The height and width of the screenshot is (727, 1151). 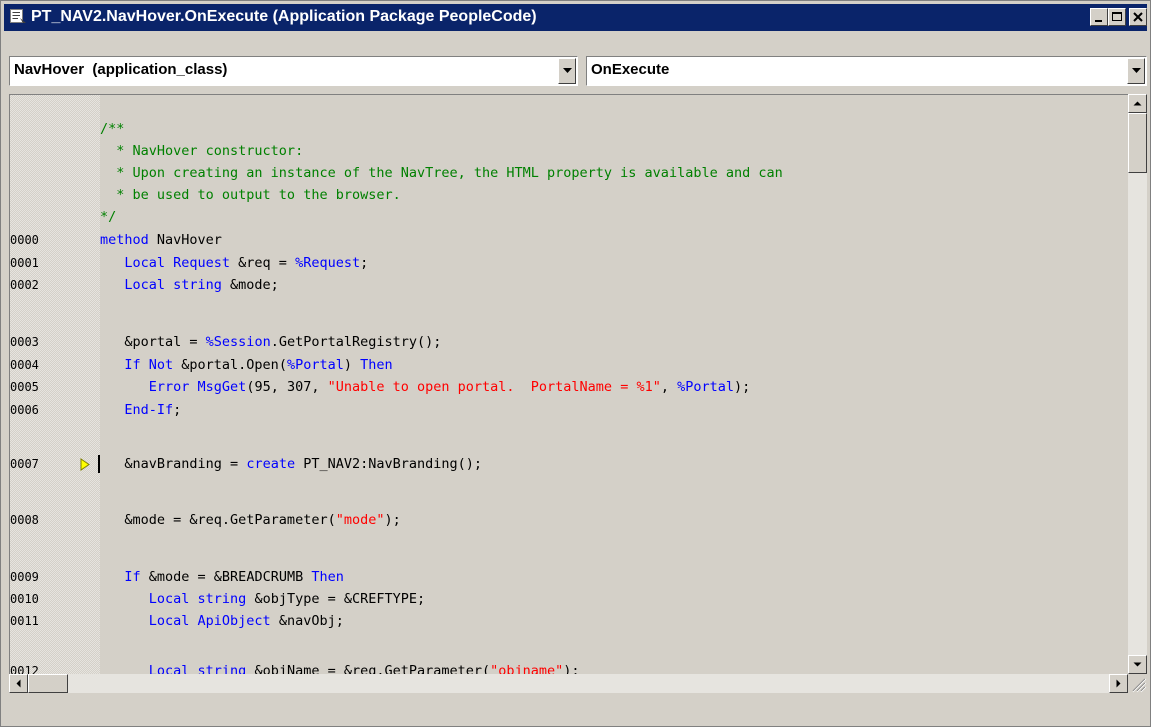 I want to click on scroll-left-button, so click(x=18, y=683).